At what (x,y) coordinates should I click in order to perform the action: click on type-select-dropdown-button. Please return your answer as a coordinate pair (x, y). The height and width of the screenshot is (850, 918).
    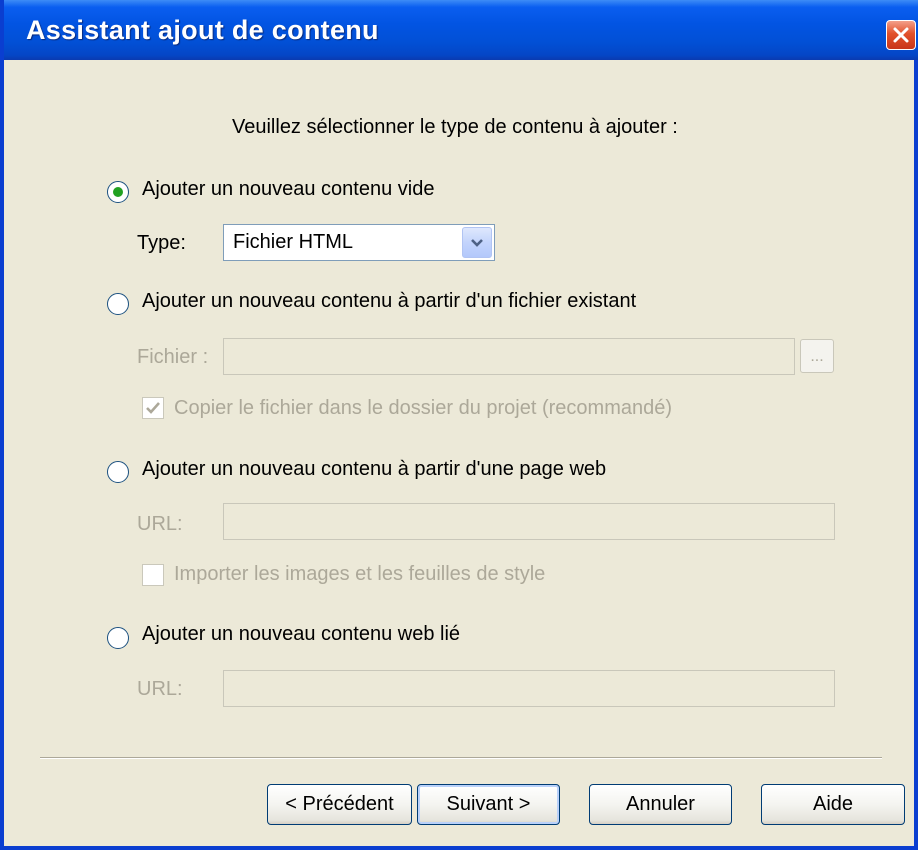
    Looking at the image, I should click on (477, 242).